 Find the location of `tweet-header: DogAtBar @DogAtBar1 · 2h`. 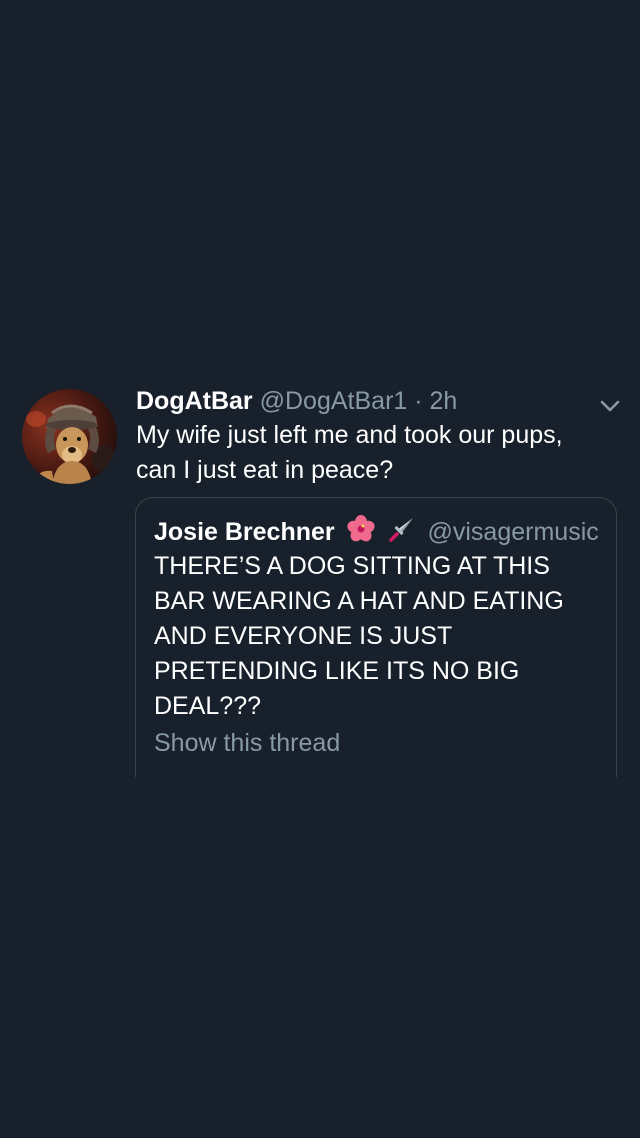

tweet-header: DogAtBar @DogAtBar1 · 2h is located at coordinates (296, 401).